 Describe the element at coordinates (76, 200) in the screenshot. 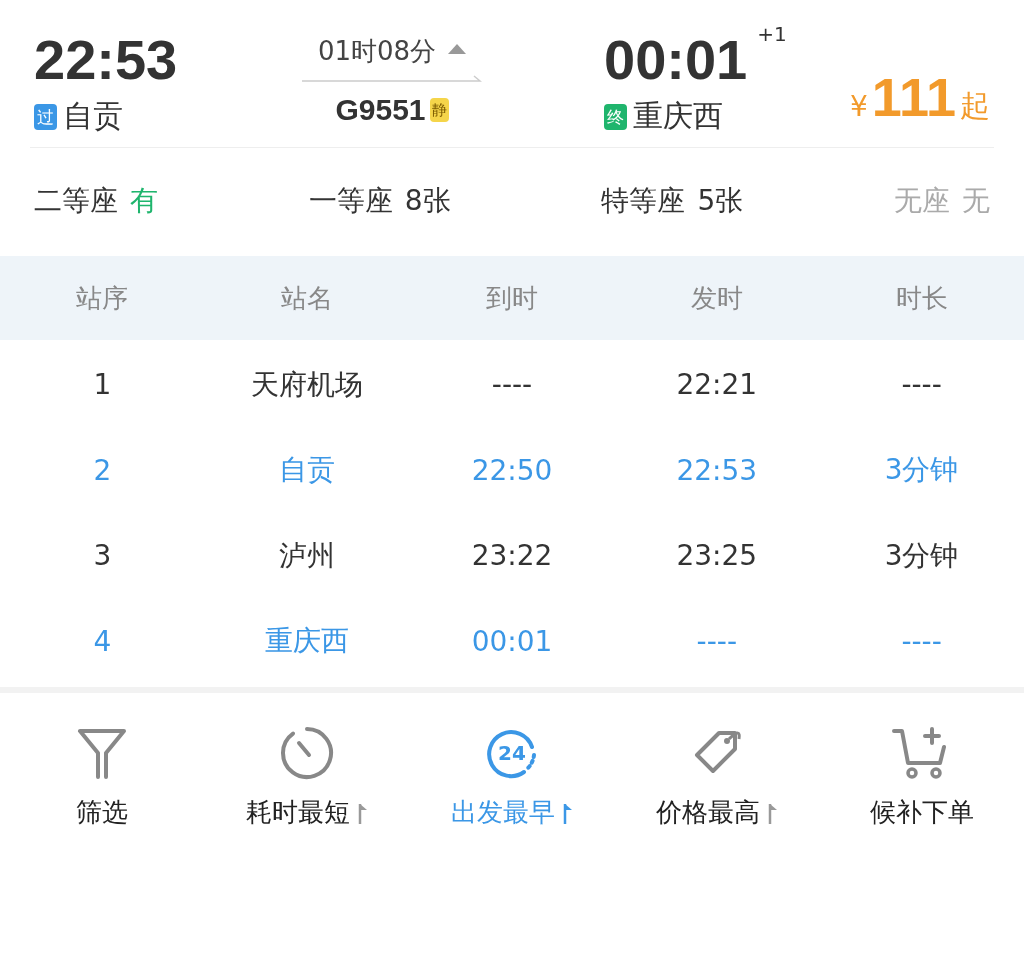

I see `seat-class: 二等座` at that location.